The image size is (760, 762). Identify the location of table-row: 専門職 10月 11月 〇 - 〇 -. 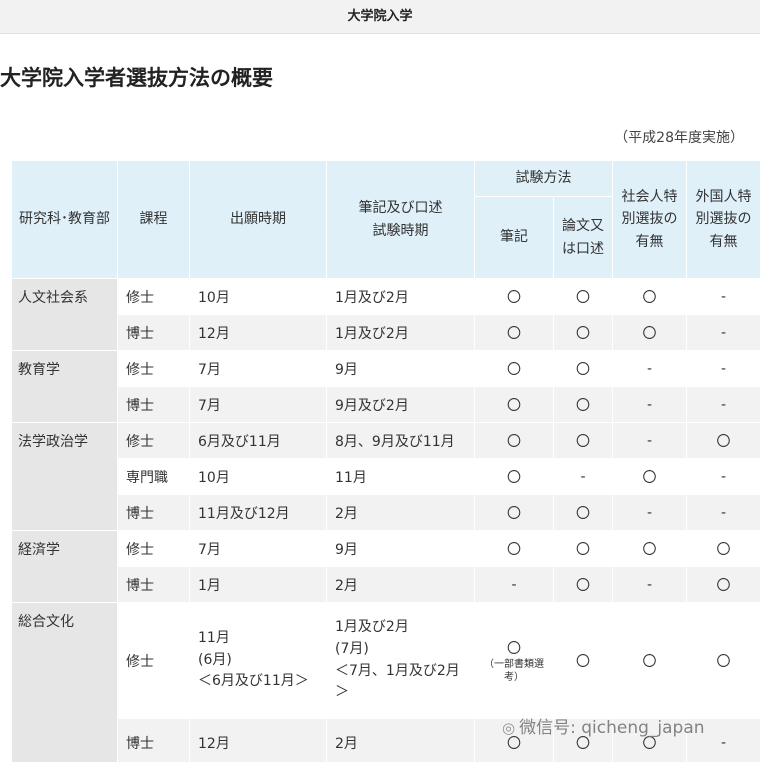
(386, 476).